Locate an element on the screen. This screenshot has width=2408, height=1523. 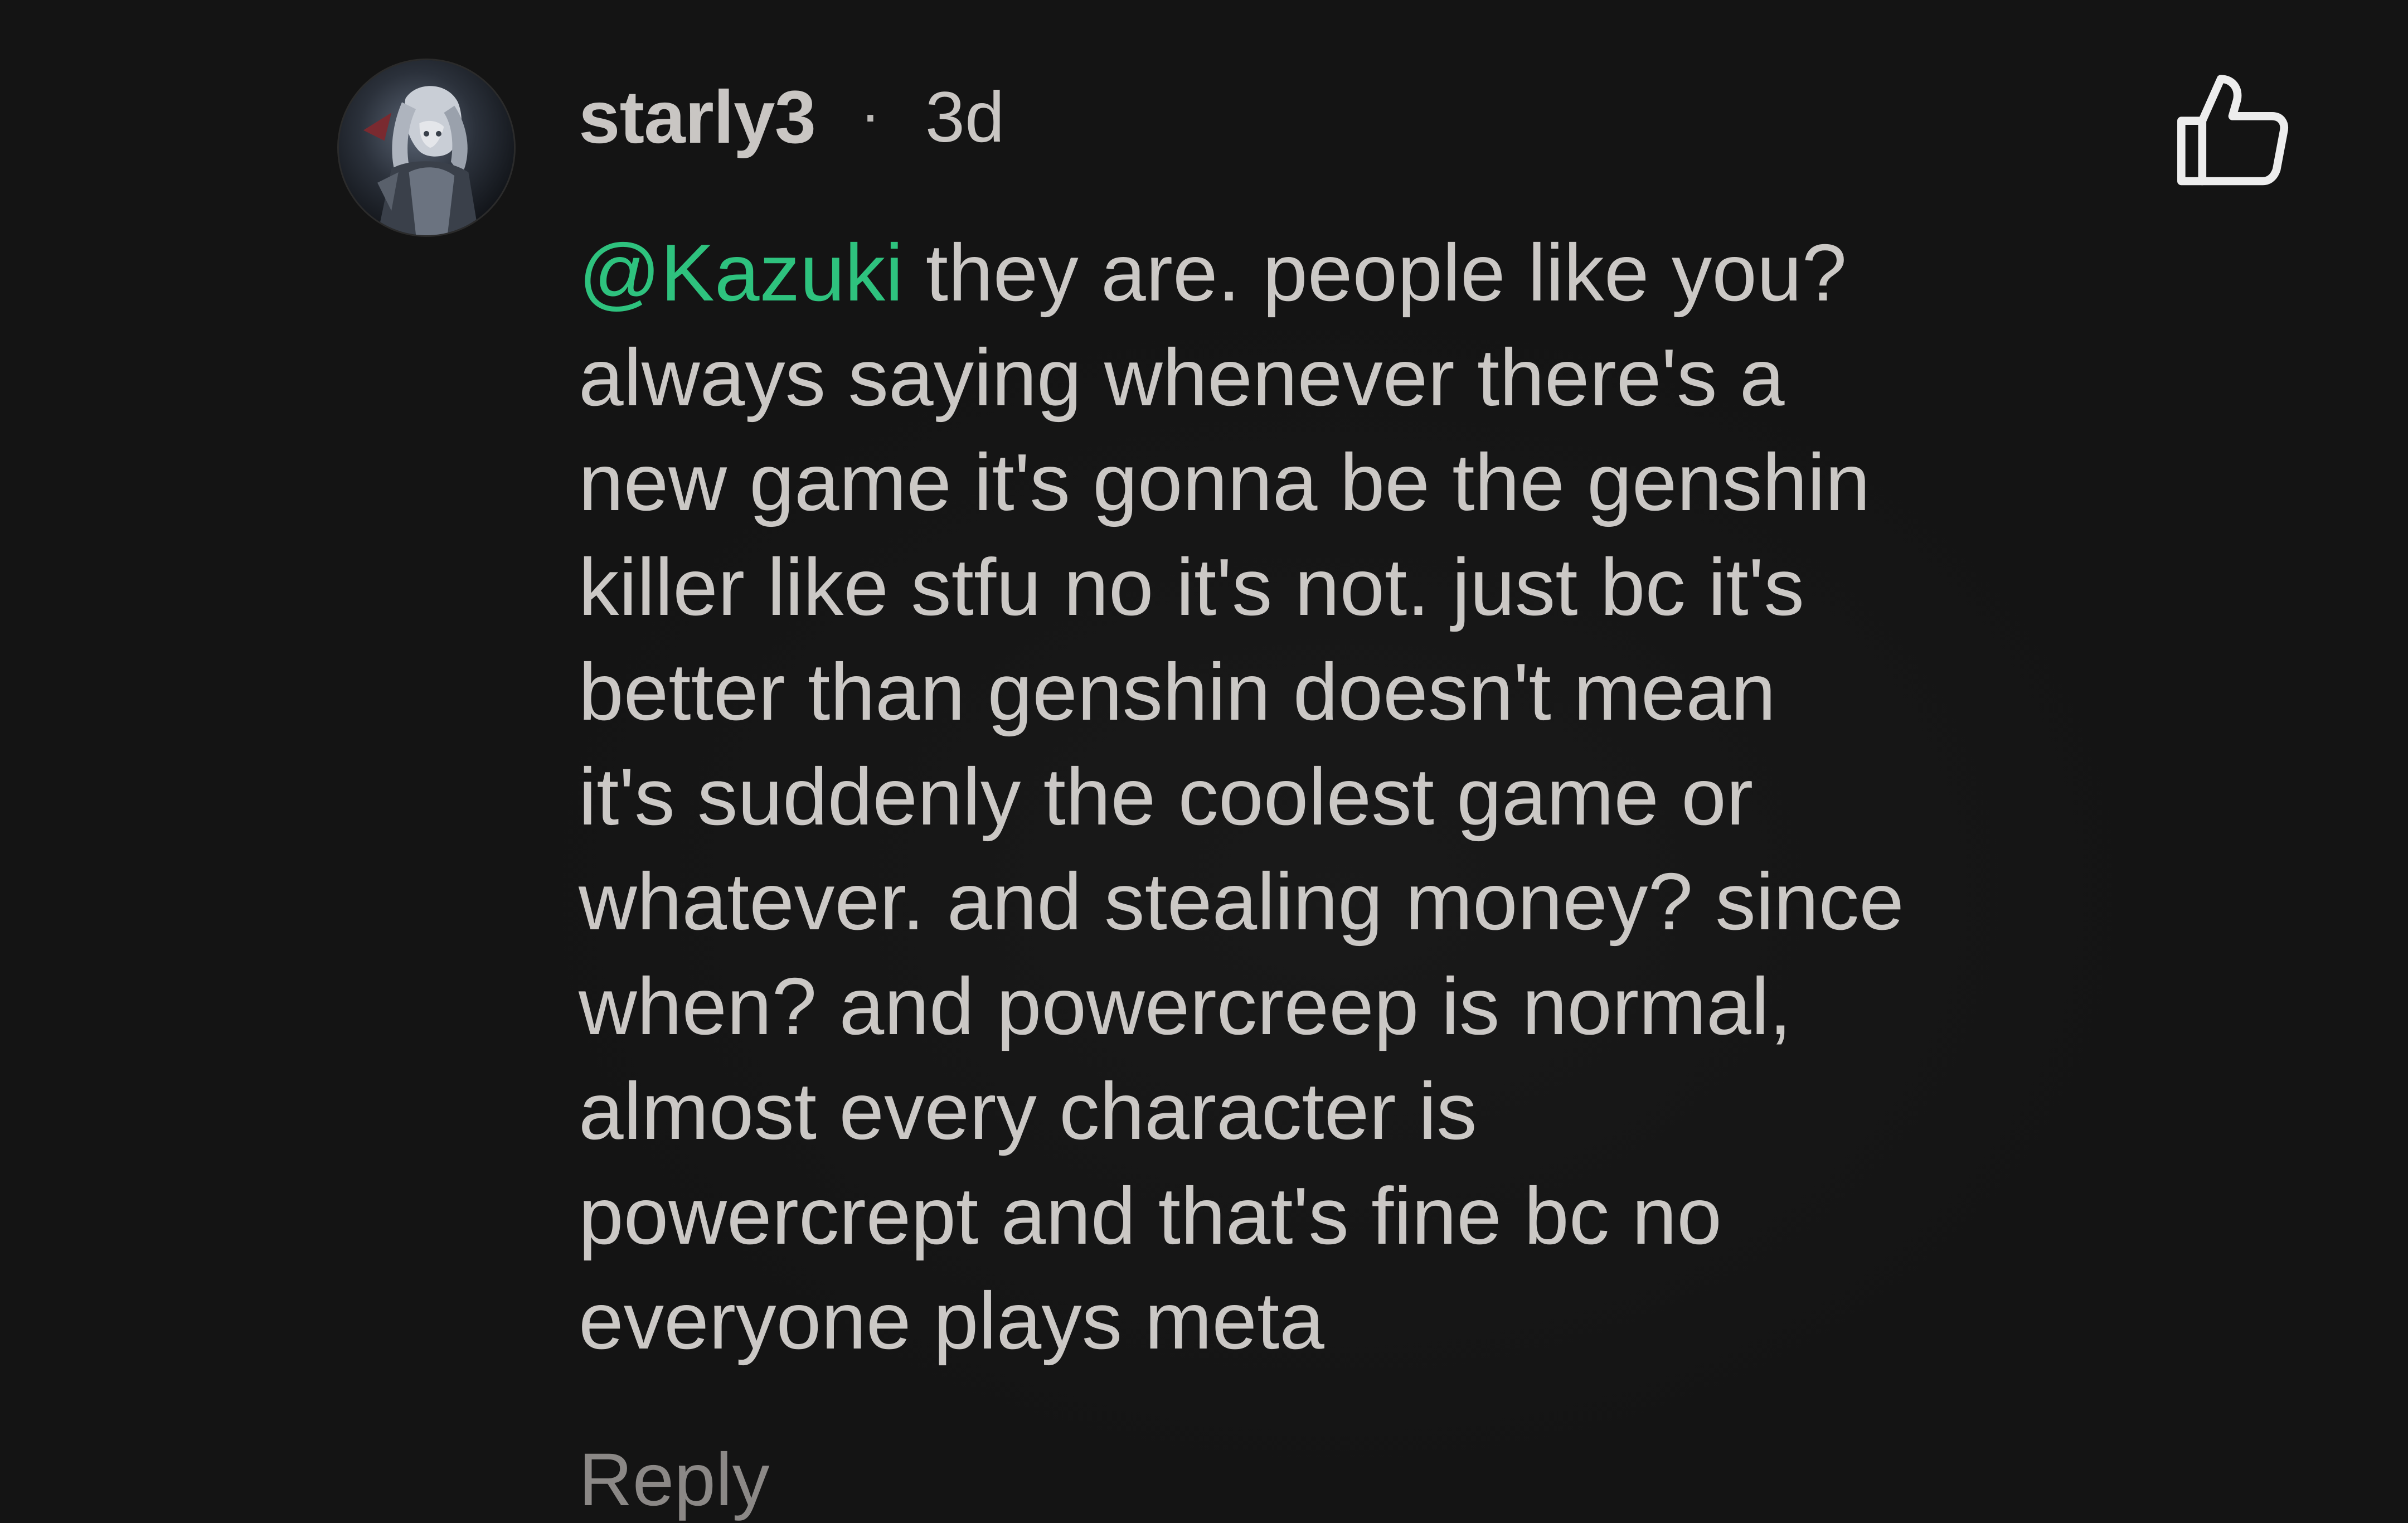
comment-line: when? and powercreep is normal, is located at coordinates (1185, 1006).